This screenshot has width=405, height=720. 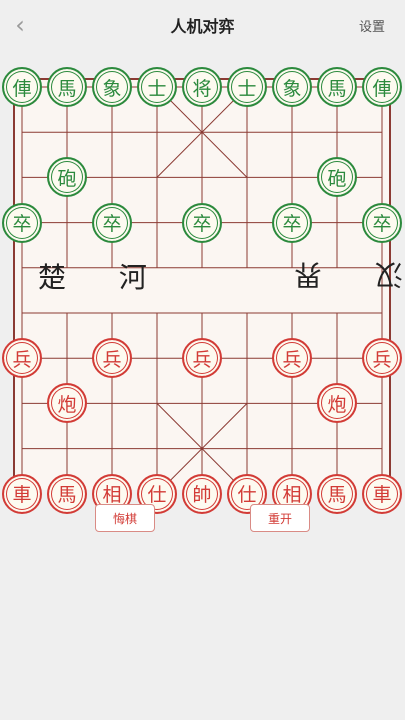 I want to click on settings-button: 设置, so click(x=372, y=25).